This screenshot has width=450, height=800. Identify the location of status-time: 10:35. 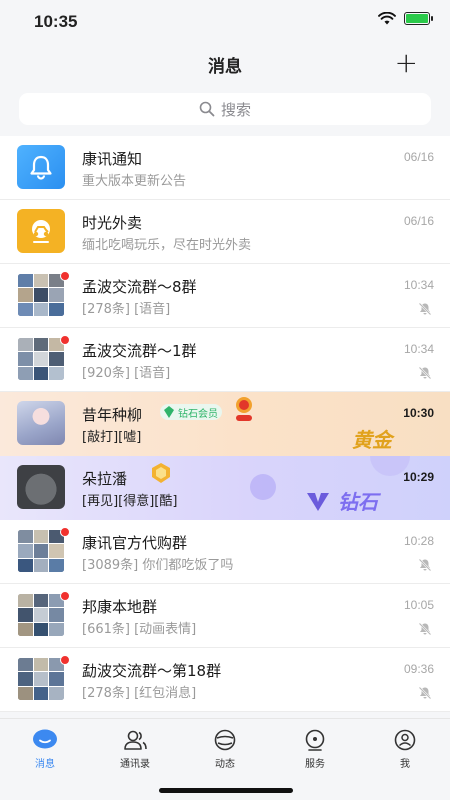
(56, 21).